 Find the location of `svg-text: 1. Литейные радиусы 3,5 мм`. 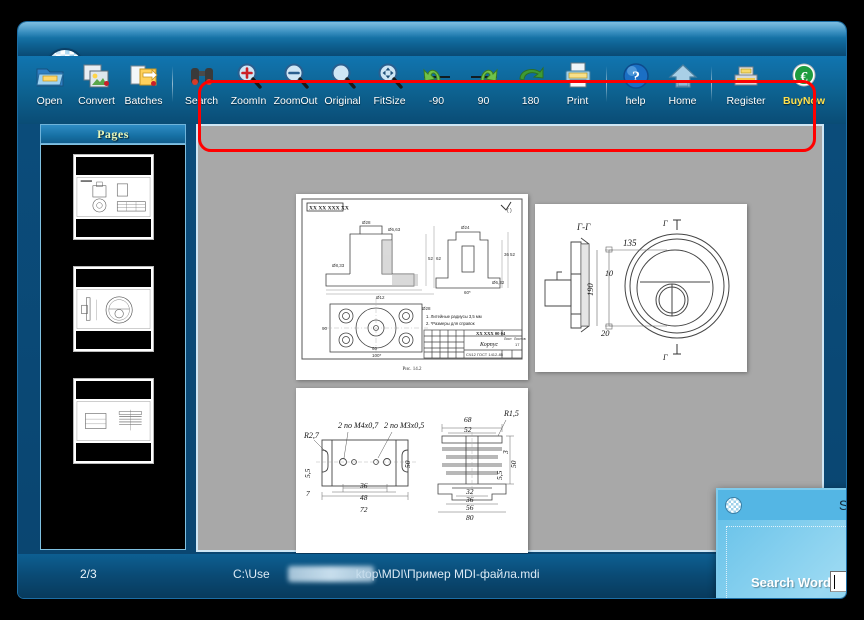

svg-text: 1. Литейные радиусы 3,5 мм is located at coordinates (454, 316).